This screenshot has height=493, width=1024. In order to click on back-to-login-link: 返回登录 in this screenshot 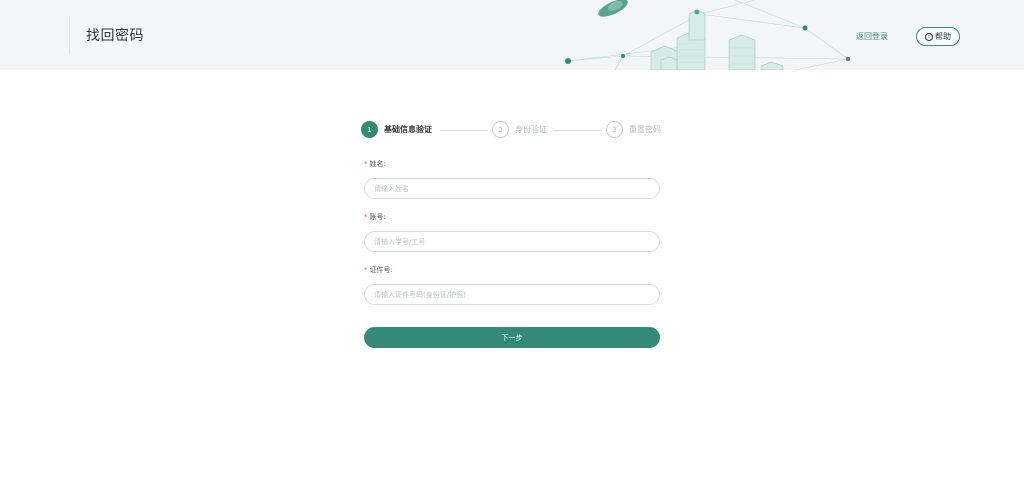, I will do `click(872, 36)`.